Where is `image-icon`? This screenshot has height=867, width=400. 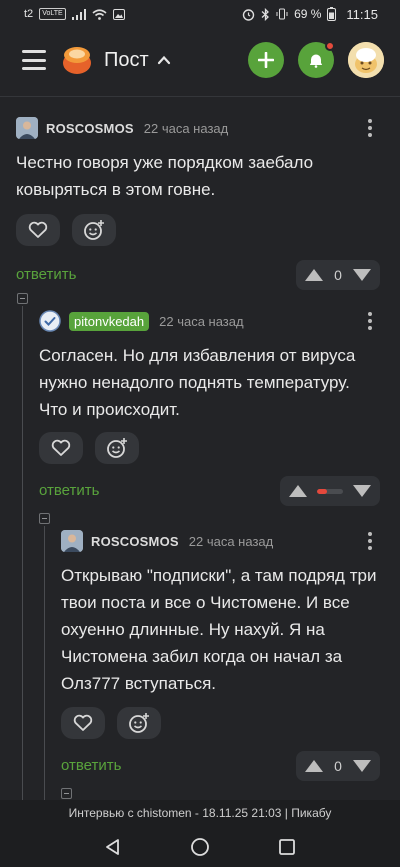 image-icon is located at coordinates (118, 14).